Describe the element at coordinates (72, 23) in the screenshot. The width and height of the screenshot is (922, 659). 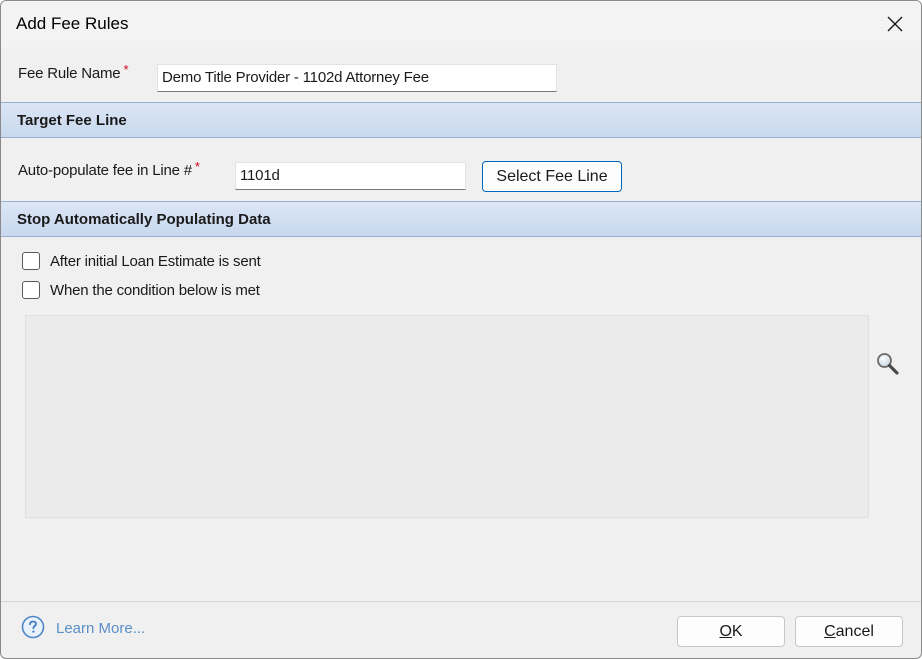
I see `dialog-title: Add Fee Rules` at that location.